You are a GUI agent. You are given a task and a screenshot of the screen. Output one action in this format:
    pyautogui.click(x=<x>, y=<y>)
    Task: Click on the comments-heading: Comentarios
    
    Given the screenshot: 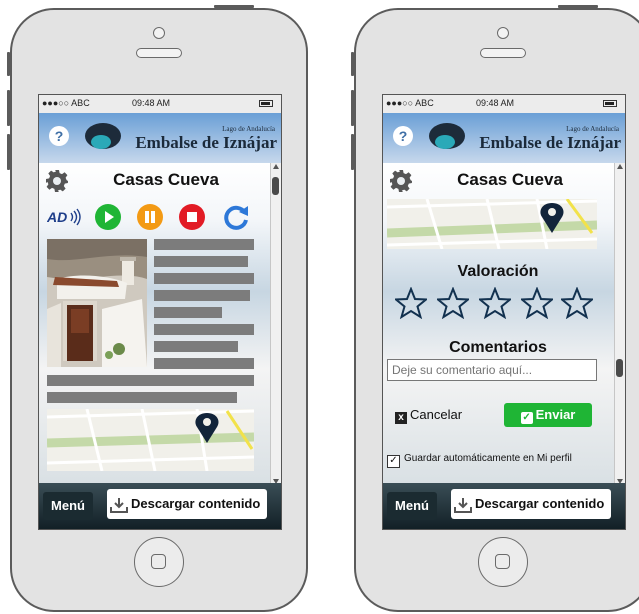 What is the action you would take?
    pyautogui.click(x=498, y=347)
    